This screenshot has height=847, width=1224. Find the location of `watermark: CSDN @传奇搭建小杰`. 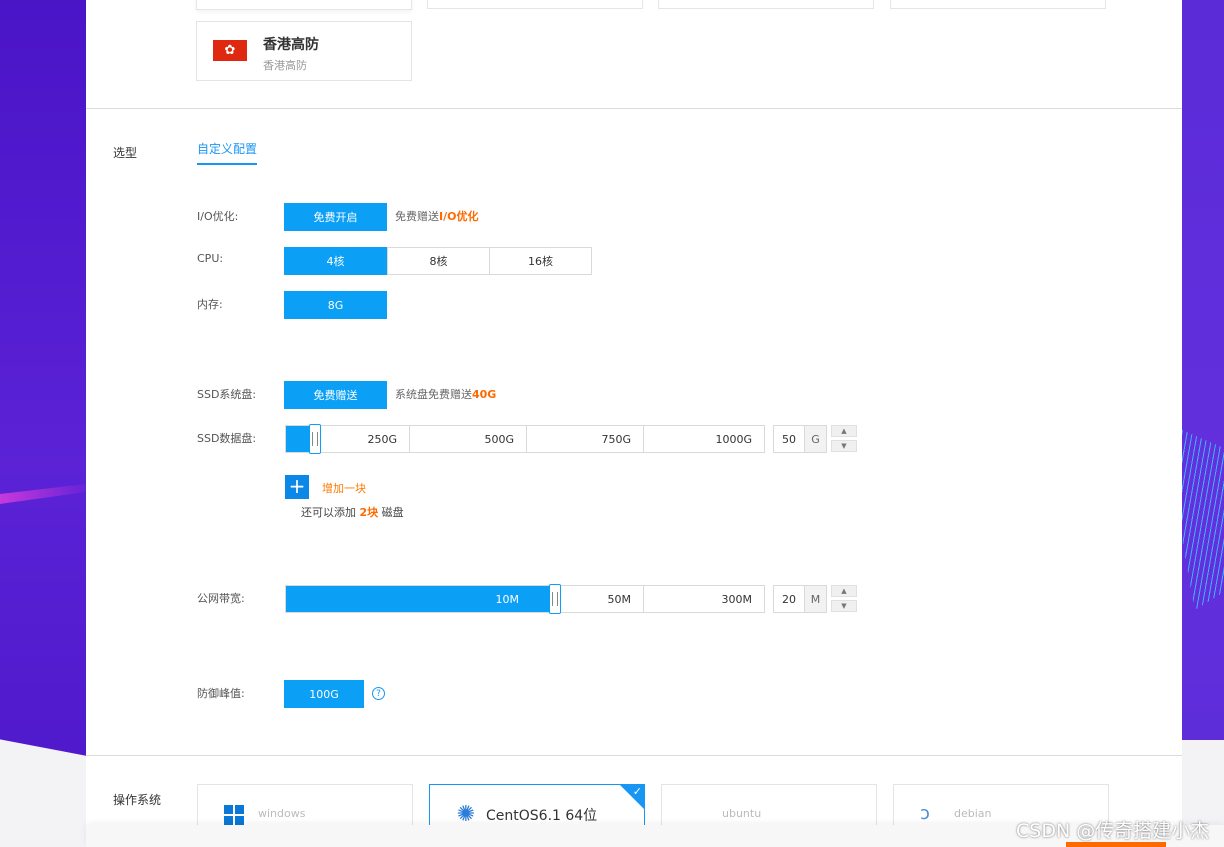

watermark: CSDN @传奇搭建小杰 is located at coordinates (1113, 831).